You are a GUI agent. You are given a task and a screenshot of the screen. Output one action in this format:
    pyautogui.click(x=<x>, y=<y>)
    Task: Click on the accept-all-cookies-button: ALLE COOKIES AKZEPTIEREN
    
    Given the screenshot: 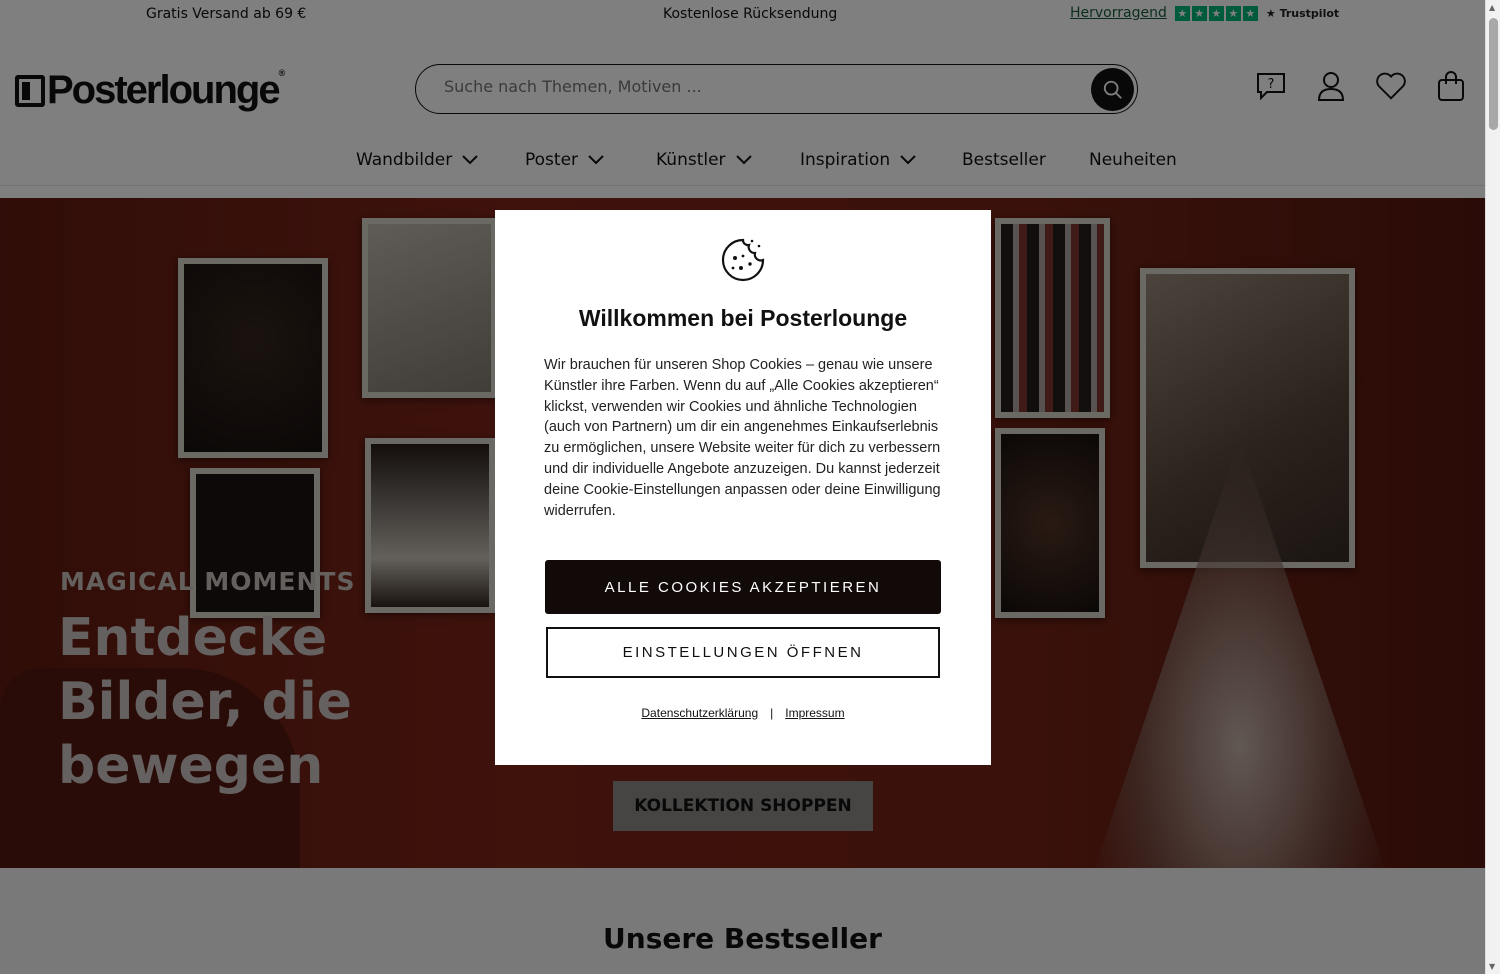 What is the action you would take?
    pyautogui.click(x=743, y=587)
    